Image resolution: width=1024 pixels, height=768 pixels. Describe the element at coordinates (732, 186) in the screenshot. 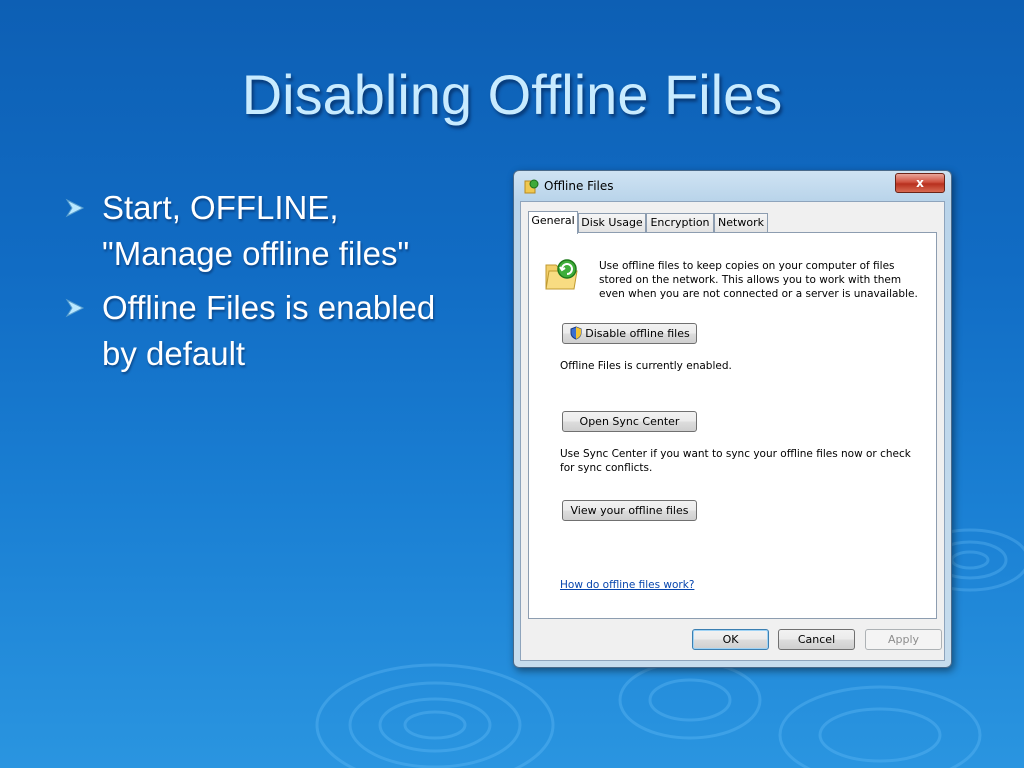

I see `dialog-titlebar: Offline Files x` at that location.